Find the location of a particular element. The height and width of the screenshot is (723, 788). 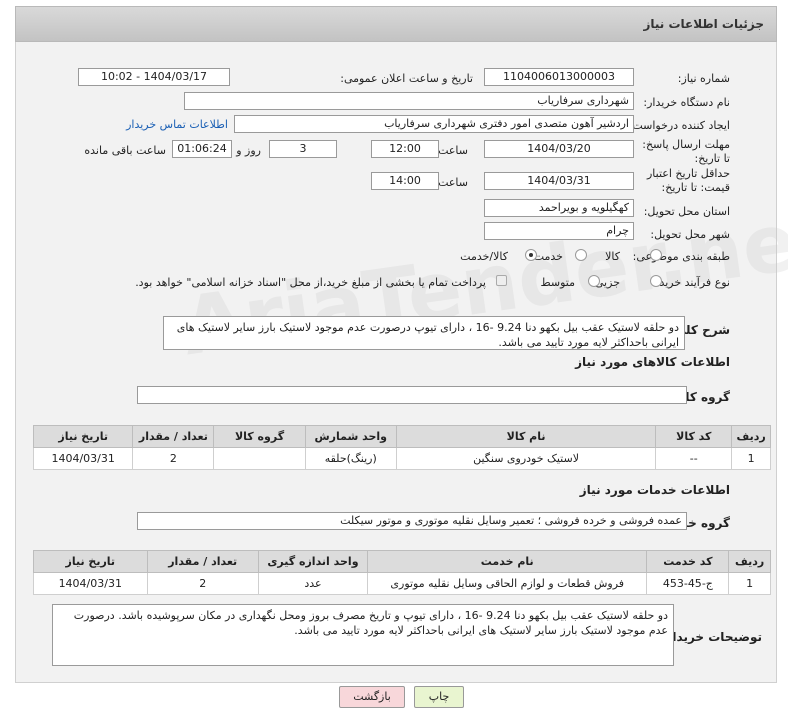

back-button: بازگشت is located at coordinates (372, 697).